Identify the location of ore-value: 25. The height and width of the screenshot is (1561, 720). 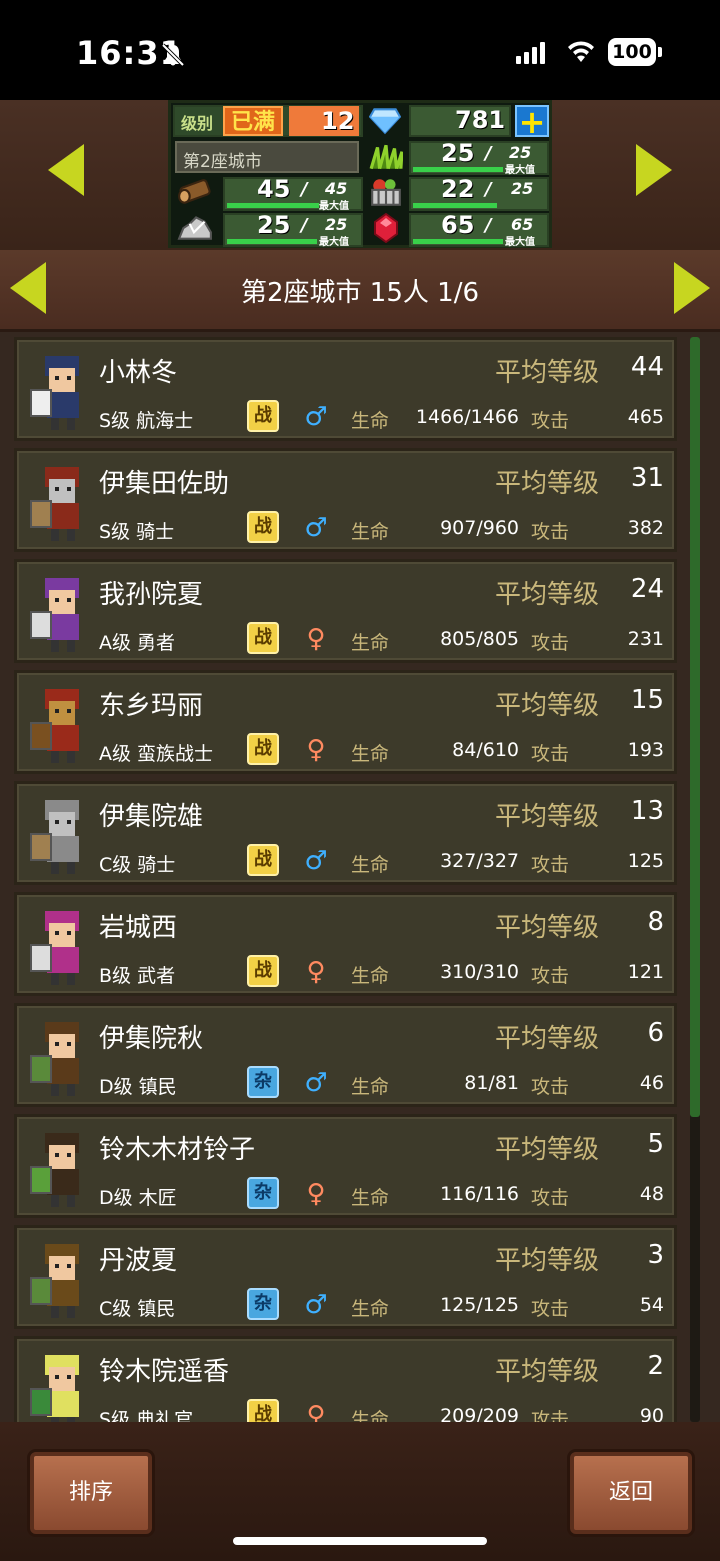
(274, 225).